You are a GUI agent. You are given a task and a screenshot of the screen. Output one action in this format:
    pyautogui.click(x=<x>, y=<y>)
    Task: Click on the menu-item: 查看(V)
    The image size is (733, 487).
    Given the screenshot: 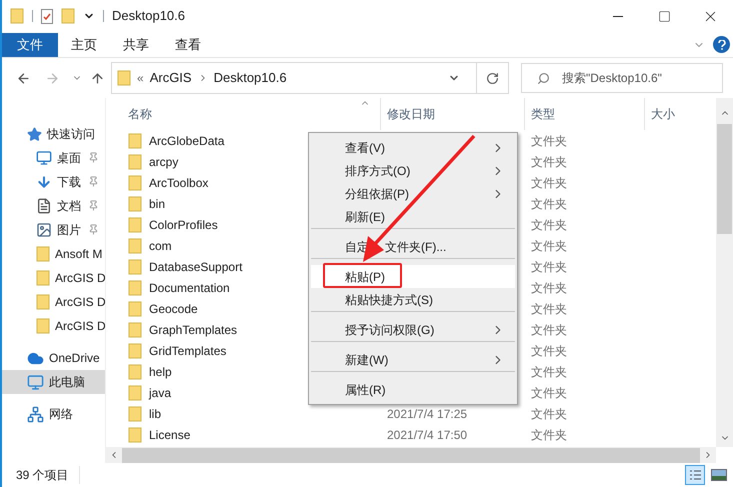 What is the action you would take?
    pyautogui.click(x=413, y=147)
    